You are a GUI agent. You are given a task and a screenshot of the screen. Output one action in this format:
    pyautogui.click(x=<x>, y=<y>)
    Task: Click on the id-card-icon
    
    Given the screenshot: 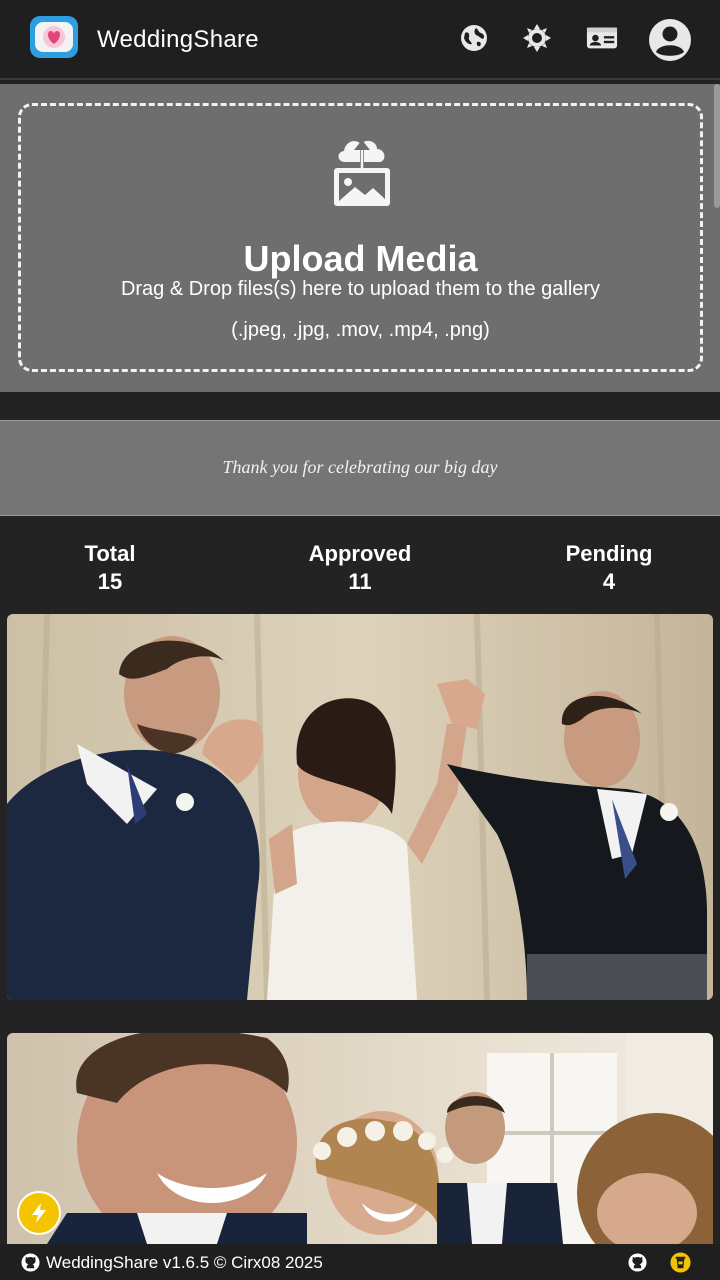 What is the action you would take?
    pyautogui.click(x=602, y=38)
    